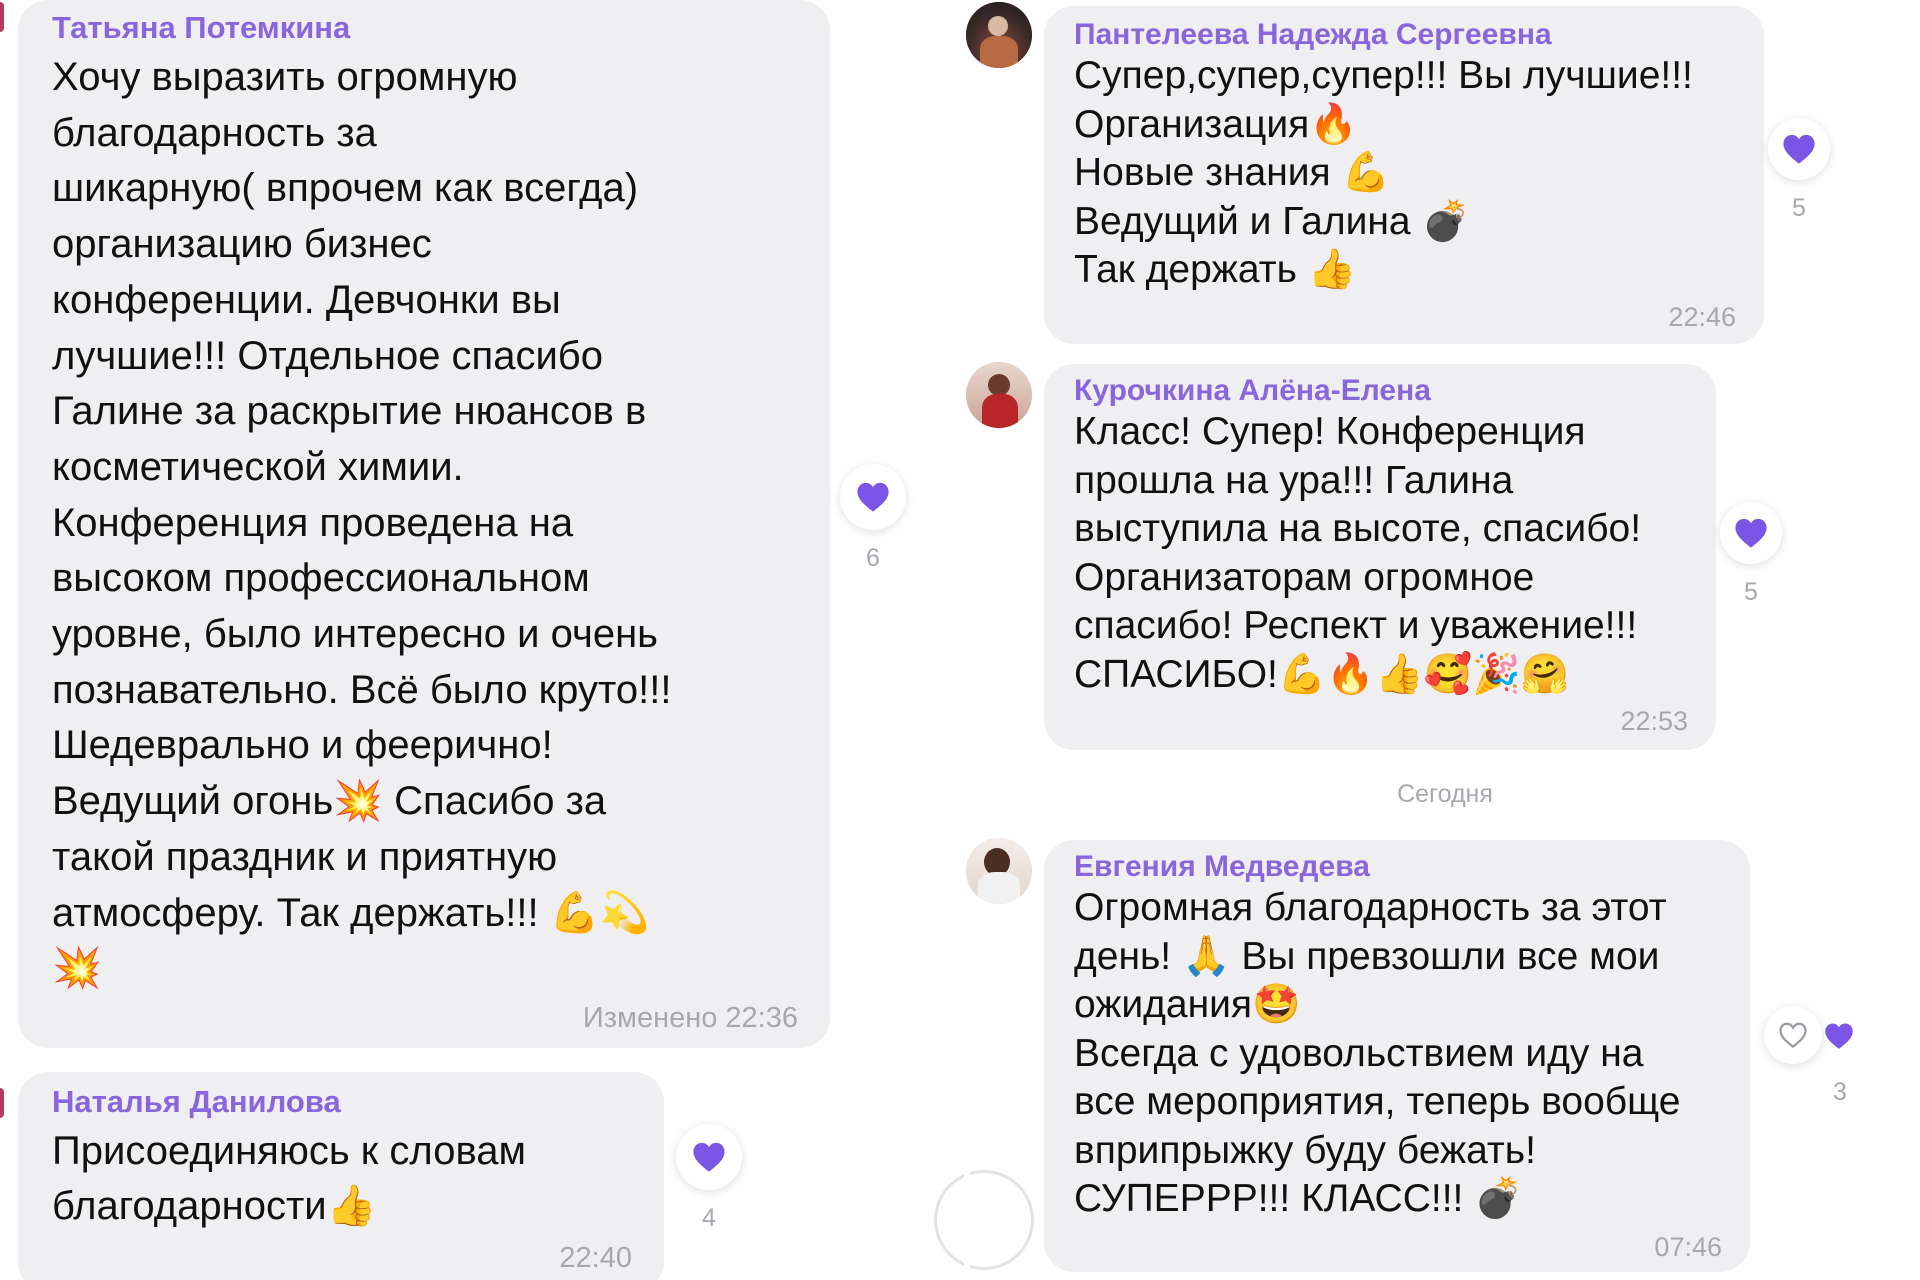 The width and height of the screenshot is (1920, 1280). Describe the element at coordinates (873, 558) in the screenshot. I see `reaction-count: 6` at that location.